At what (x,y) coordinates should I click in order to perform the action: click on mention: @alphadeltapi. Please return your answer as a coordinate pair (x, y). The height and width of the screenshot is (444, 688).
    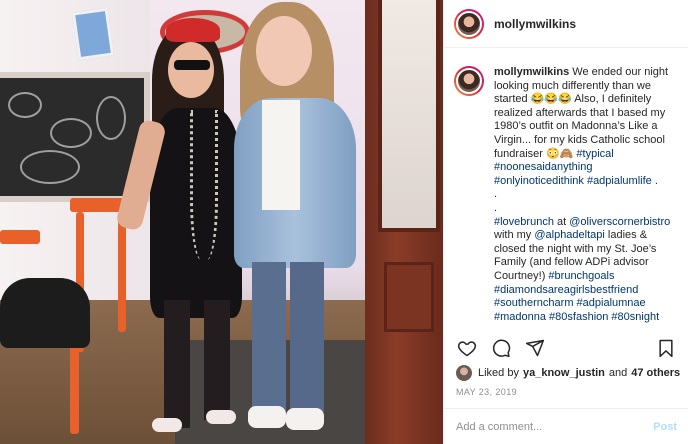
    Looking at the image, I should click on (569, 235).